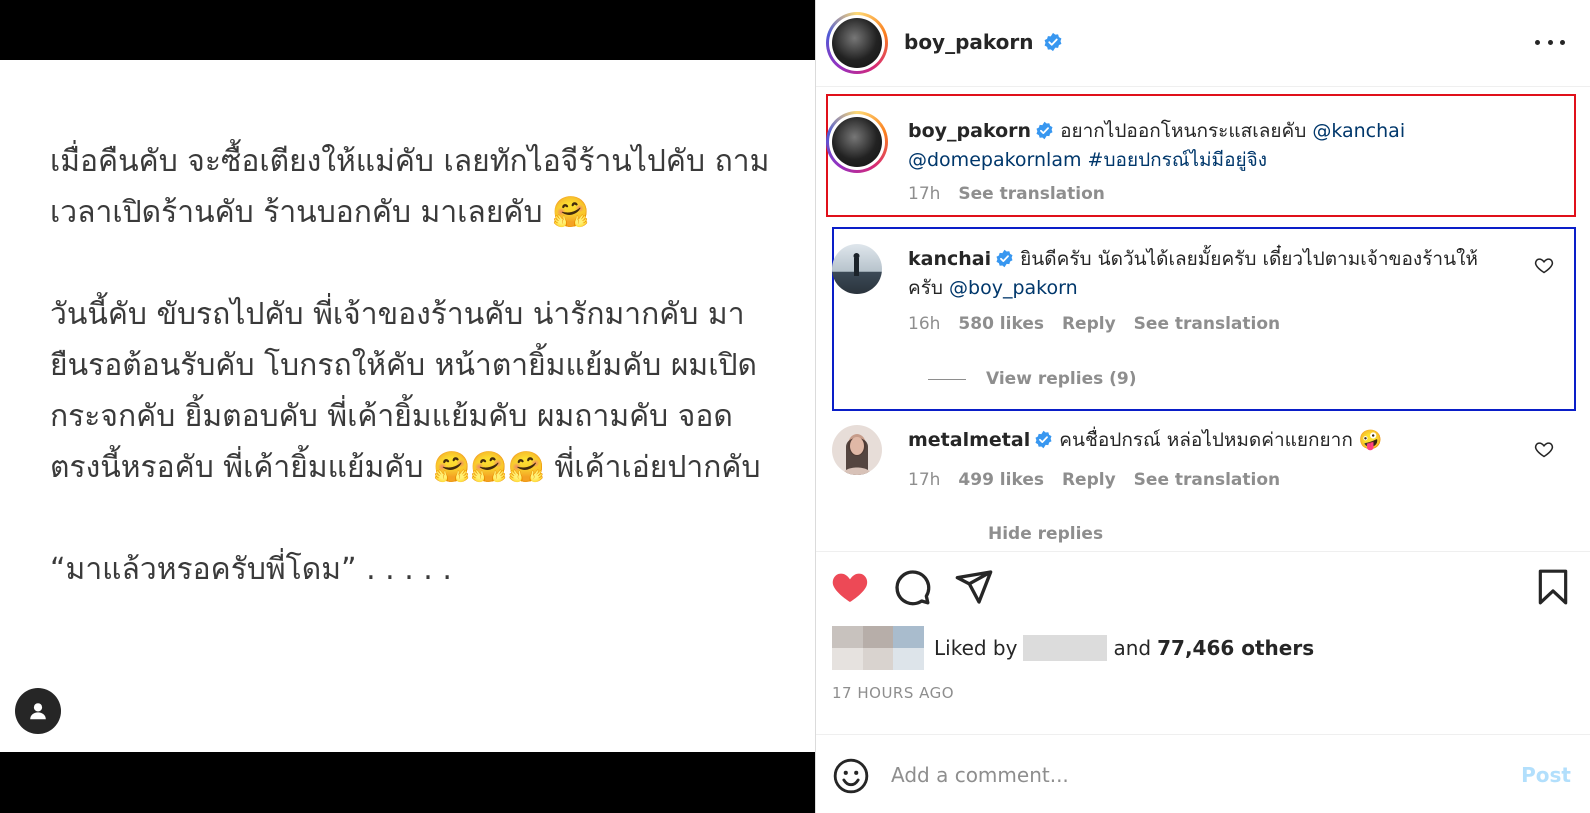 The image size is (1590, 813). What do you see at coordinates (1221, 440) in the screenshot?
I see `comment-body: คนชื่อปกรณ์ หล่อไปหมดค่าแยกยาก 🤪` at bounding box center [1221, 440].